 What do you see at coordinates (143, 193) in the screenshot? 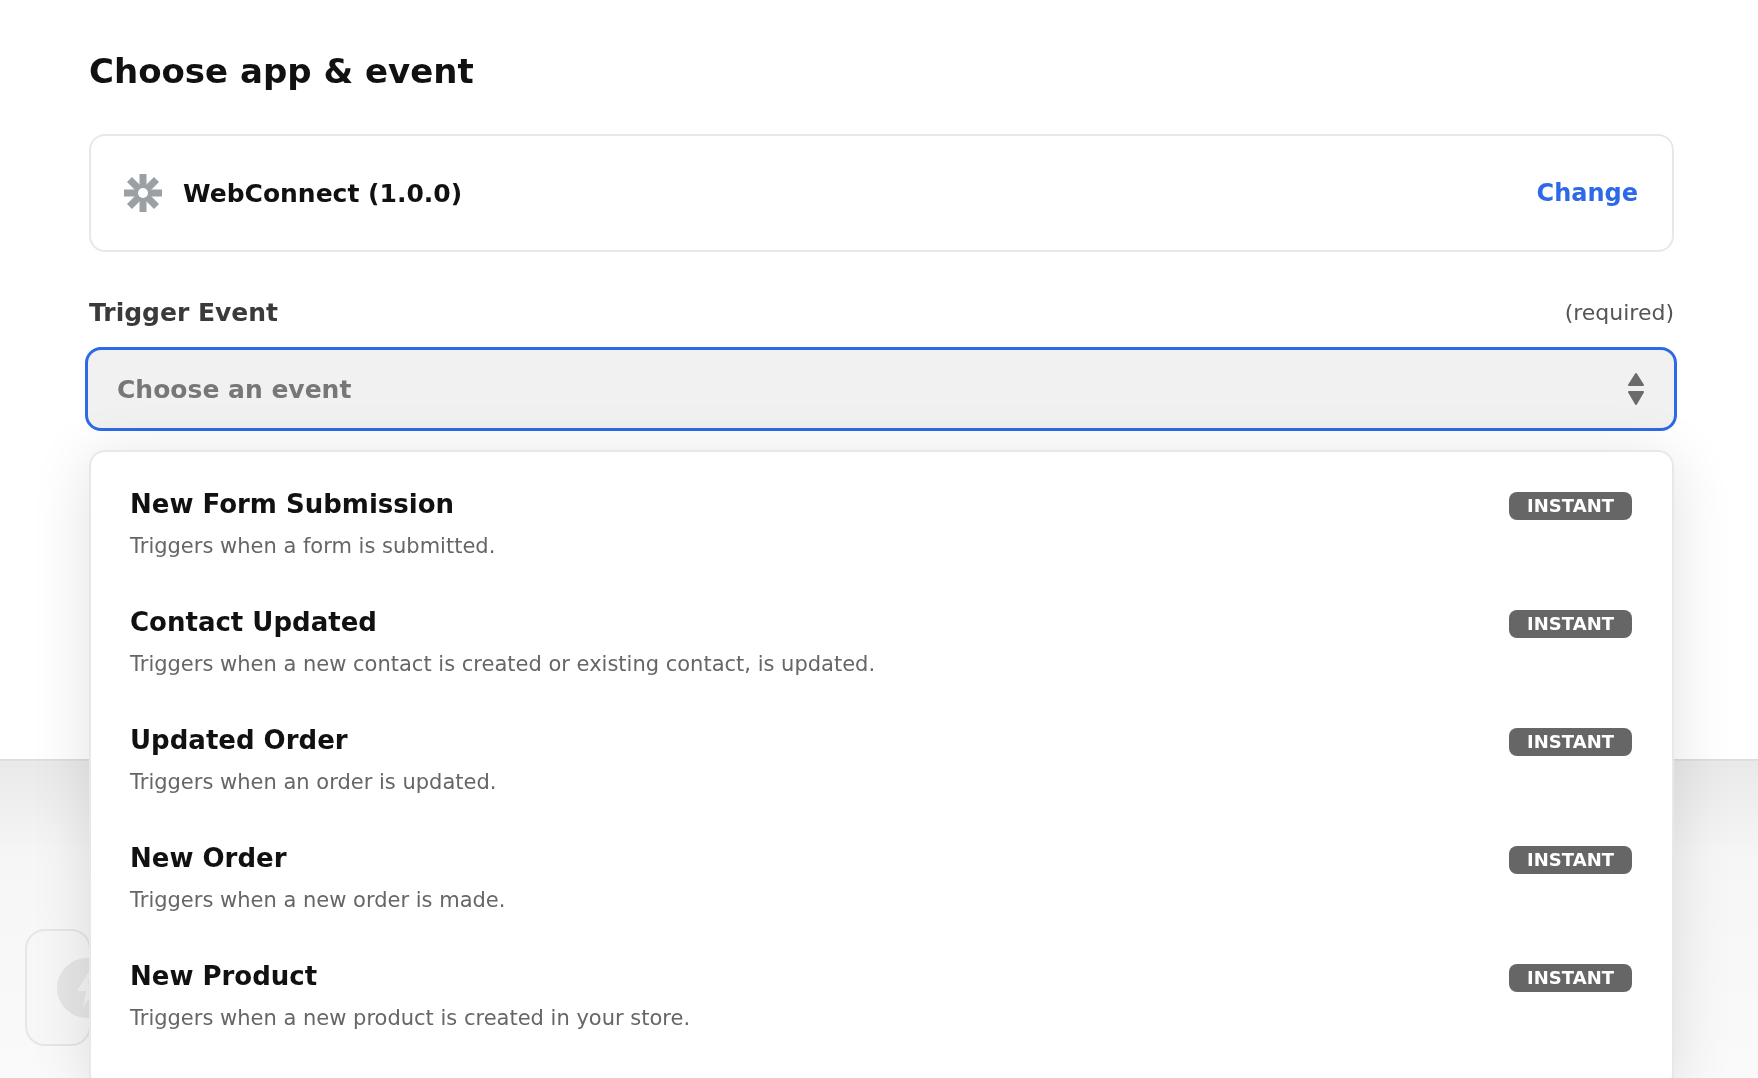
I see `asterisk-icon` at bounding box center [143, 193].